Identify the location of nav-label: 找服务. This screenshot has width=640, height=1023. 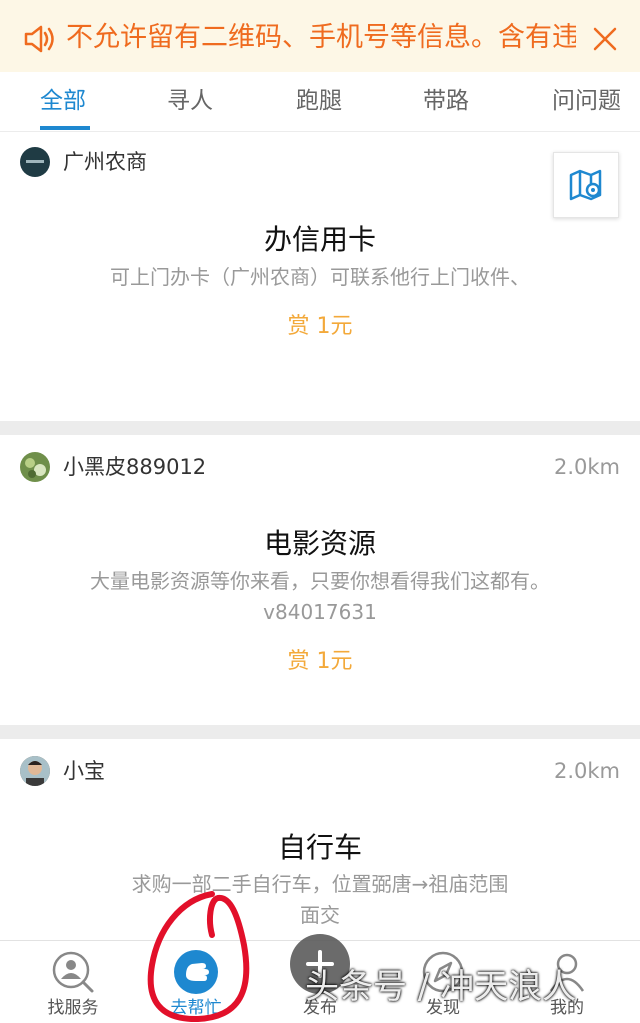
(73, 1008).